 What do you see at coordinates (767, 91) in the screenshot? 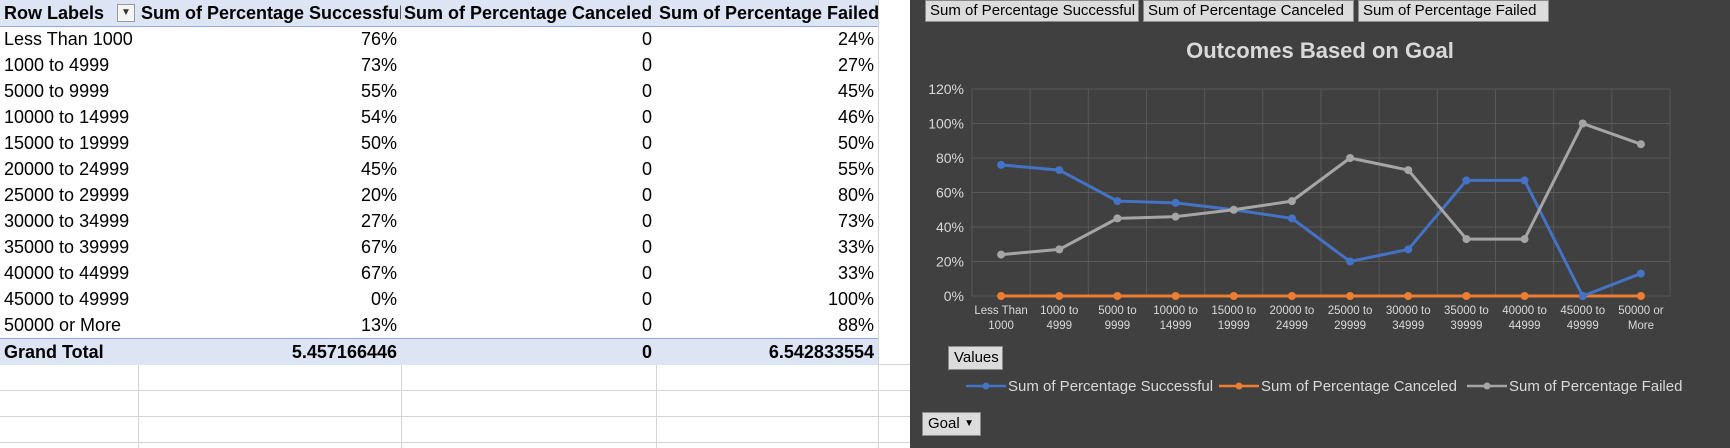
I see `failed-value: 45%` at bounding box center [767, 91].